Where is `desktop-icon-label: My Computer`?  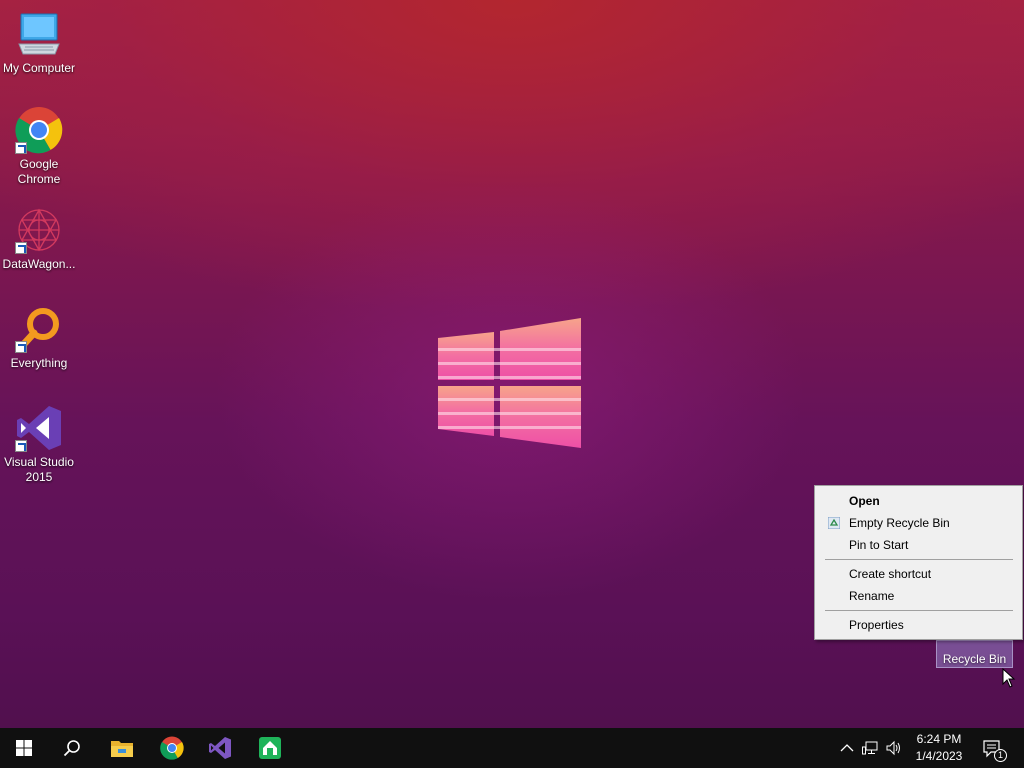 desktop-icon-label: My Computer is located at coordinates (39, 68).